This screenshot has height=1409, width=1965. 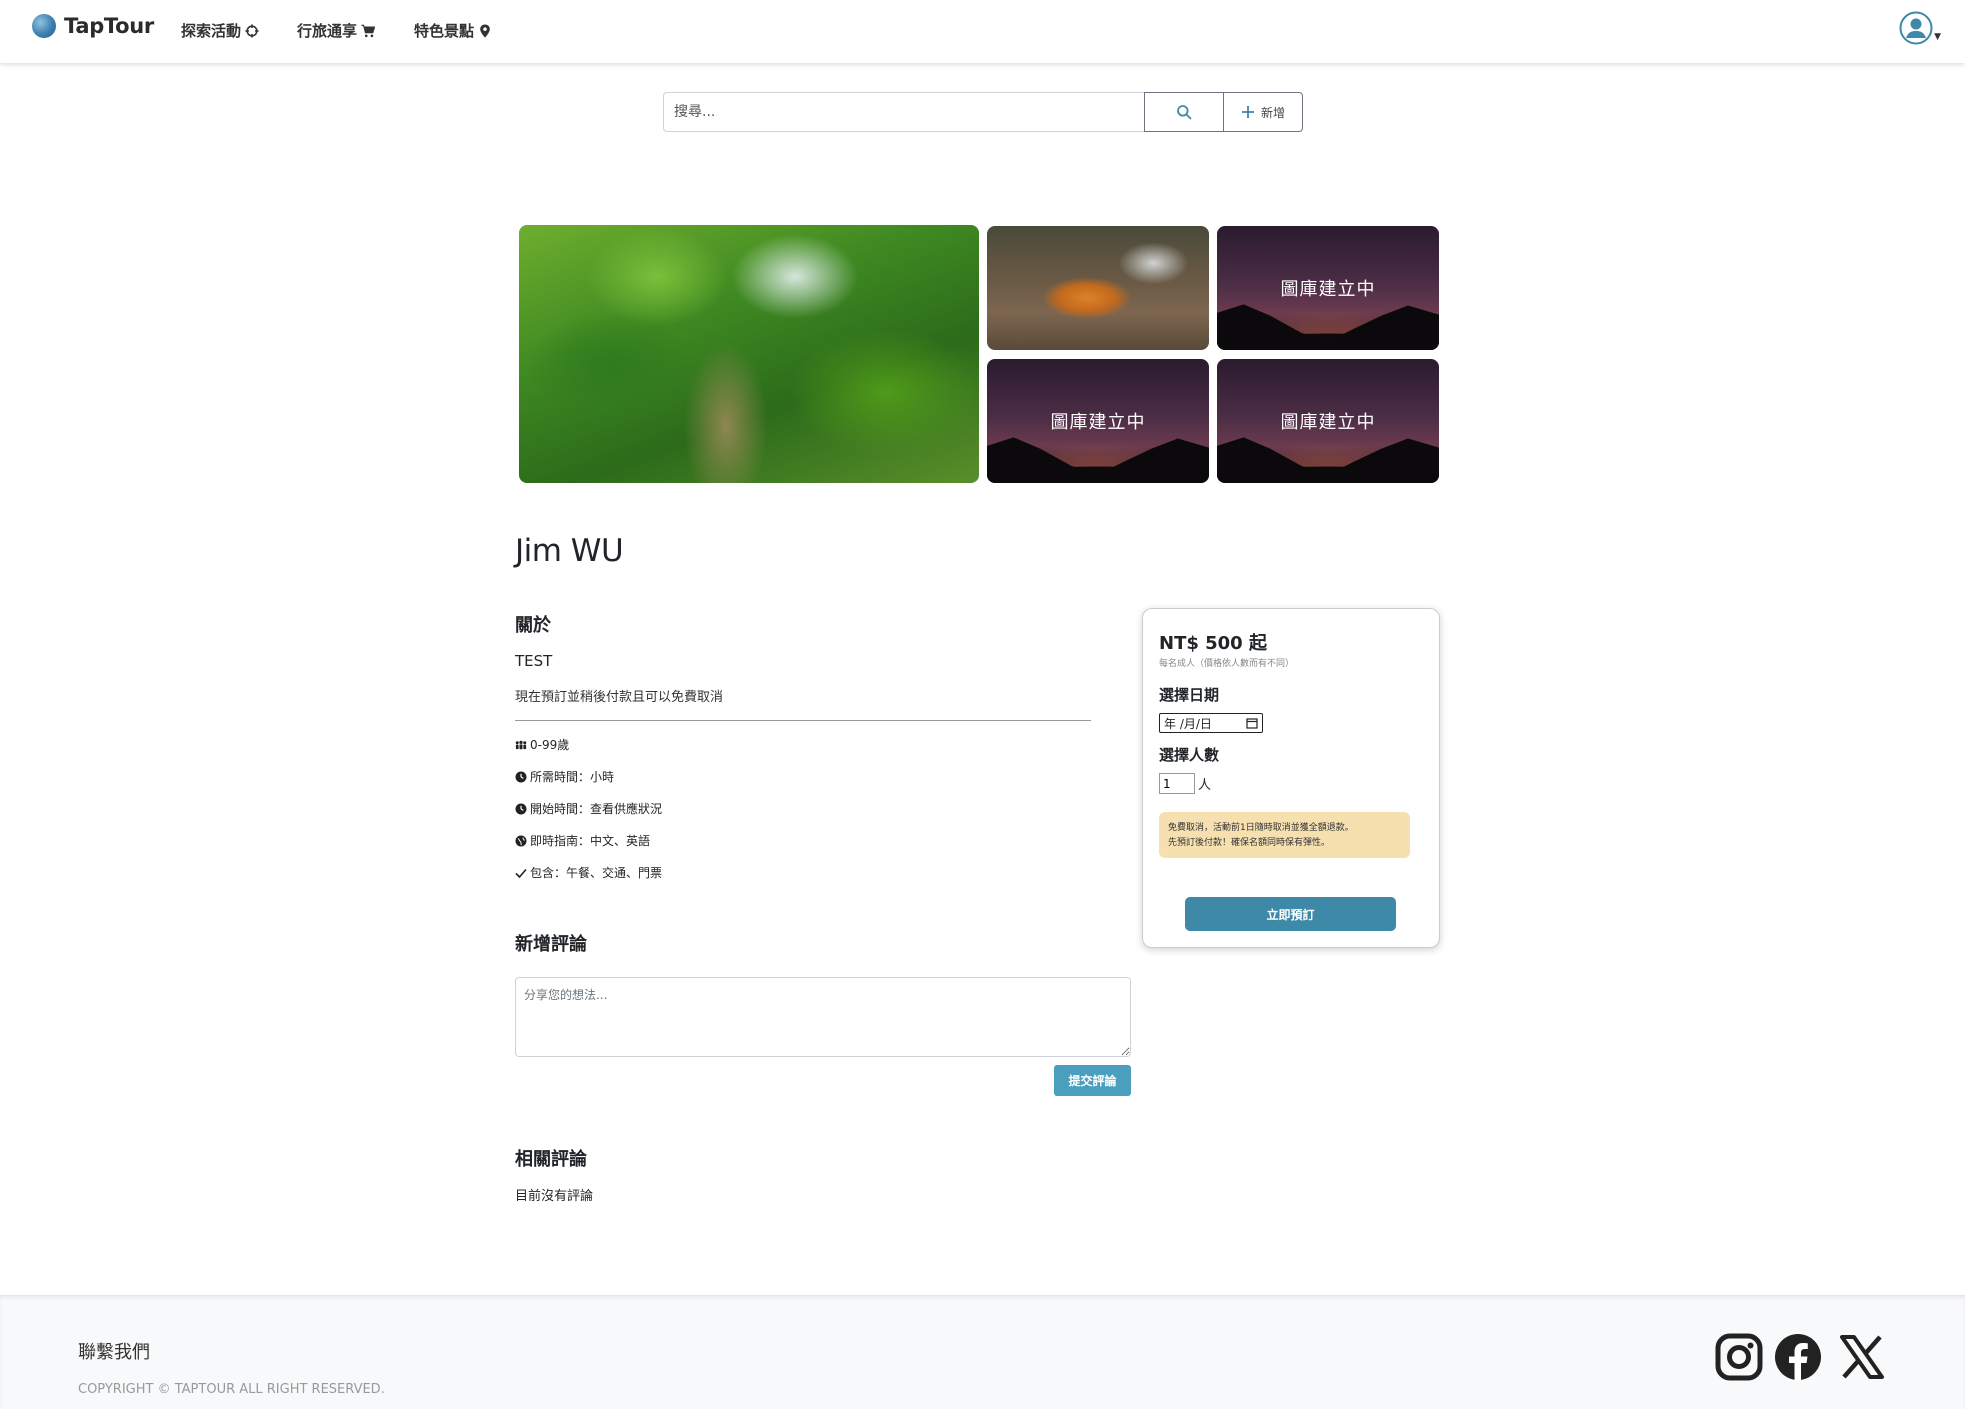 I want to click on book-now-button: 立即預訂, so click(x=1290, y=914).